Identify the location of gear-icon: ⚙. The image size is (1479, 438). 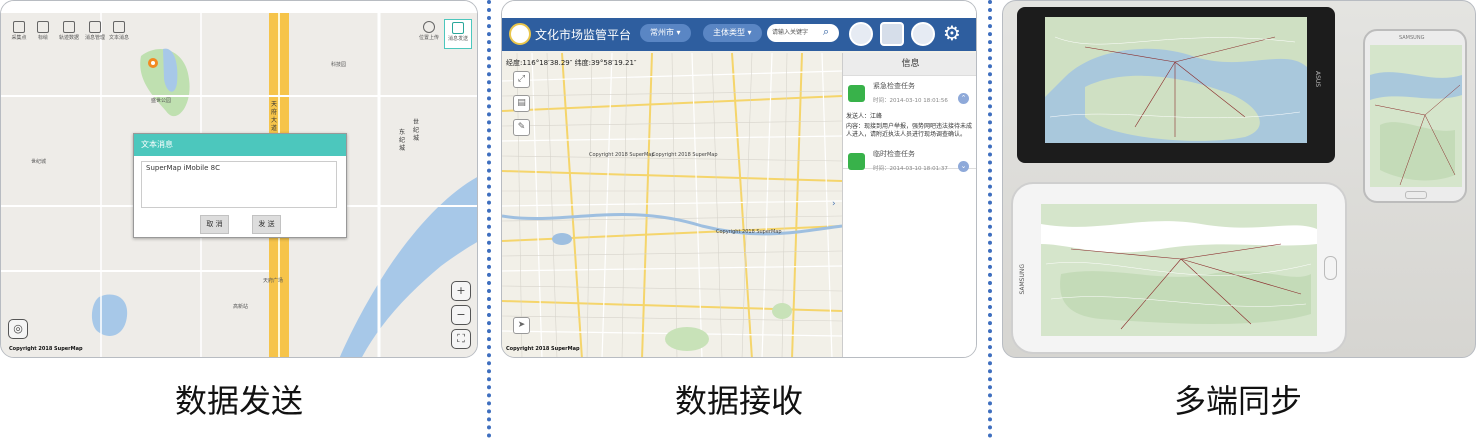
(952, 33).